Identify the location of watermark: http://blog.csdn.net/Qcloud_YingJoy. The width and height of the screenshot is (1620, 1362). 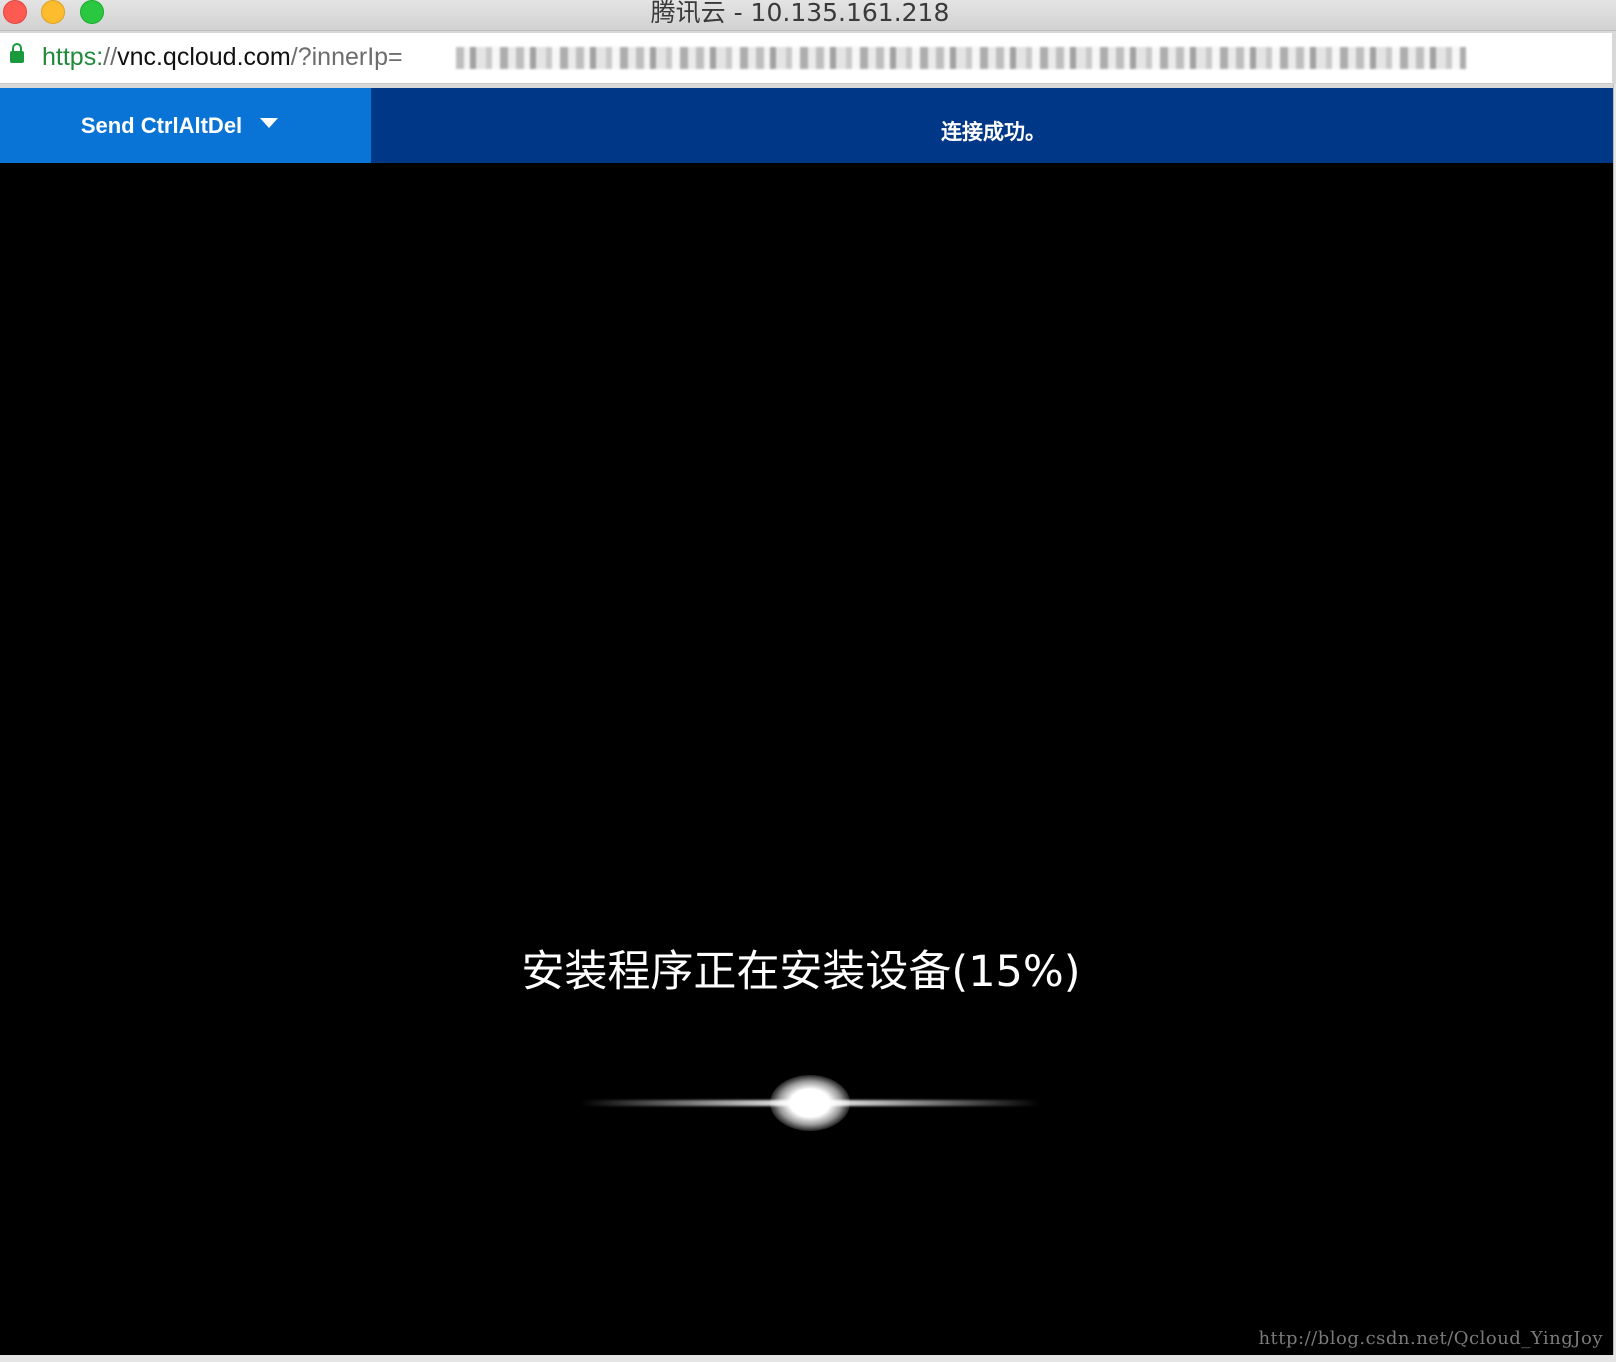
(1430, 1338).